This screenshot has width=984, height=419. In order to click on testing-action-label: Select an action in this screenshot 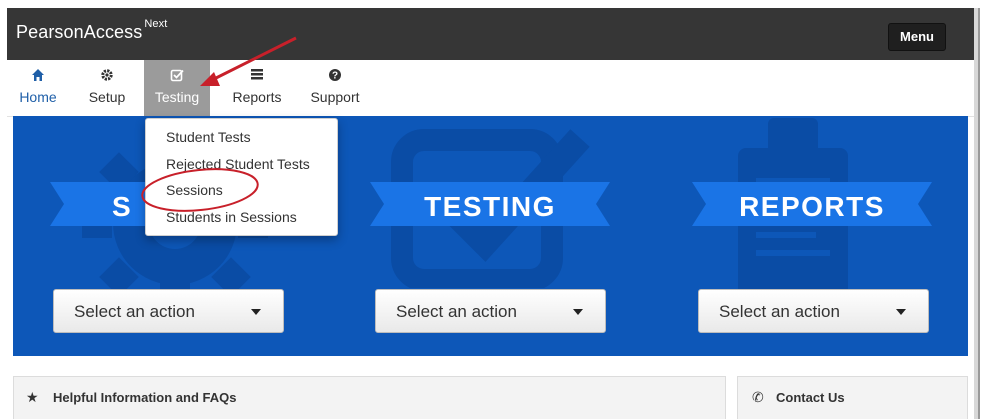, I will do `click(456, 311)`.